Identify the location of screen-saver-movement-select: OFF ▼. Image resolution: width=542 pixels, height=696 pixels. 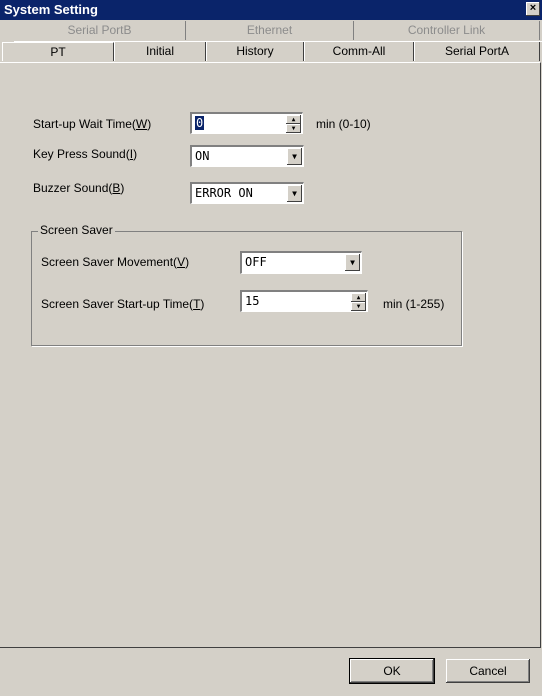
(301, 262).